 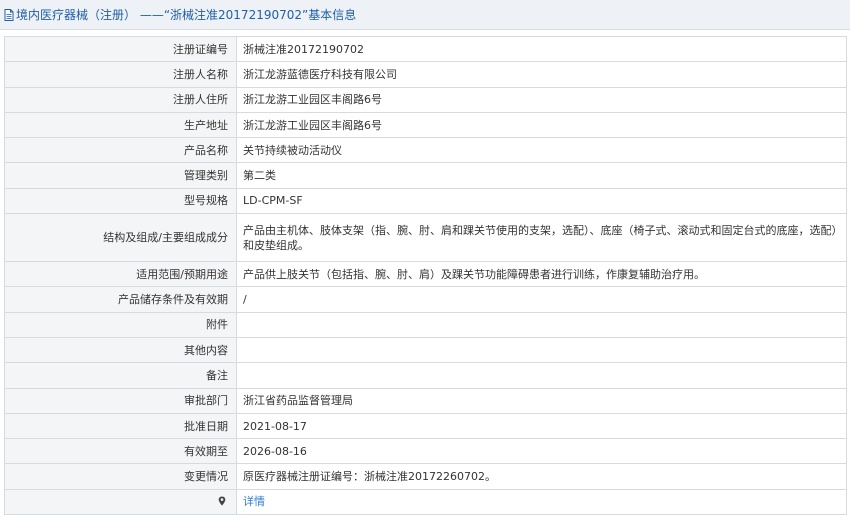 What do you see at coordinates (120, 400) in the screenshot?
I see `row-label: 审批部门` at bounding box center [120, 400].